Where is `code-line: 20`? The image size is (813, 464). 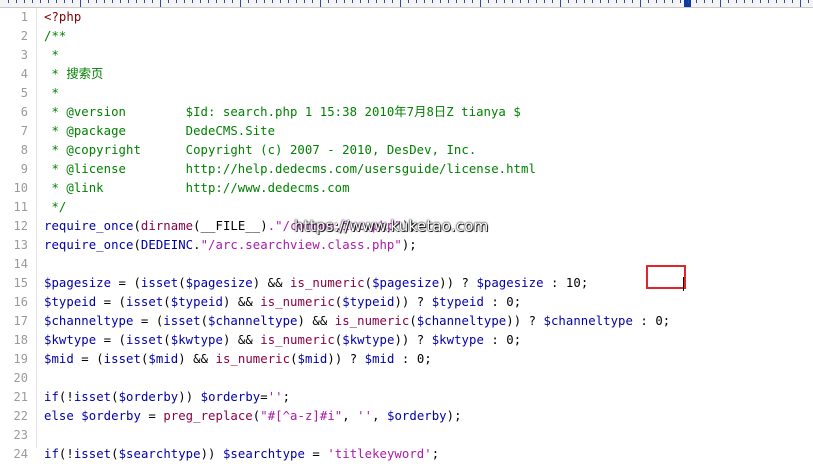 code-line: 20 is located at coordinates (406, 378).